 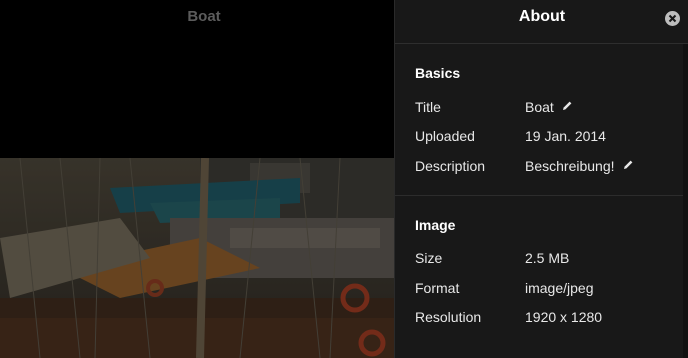 I want to click on row-label: Resolution, so click(x=448, y=317).